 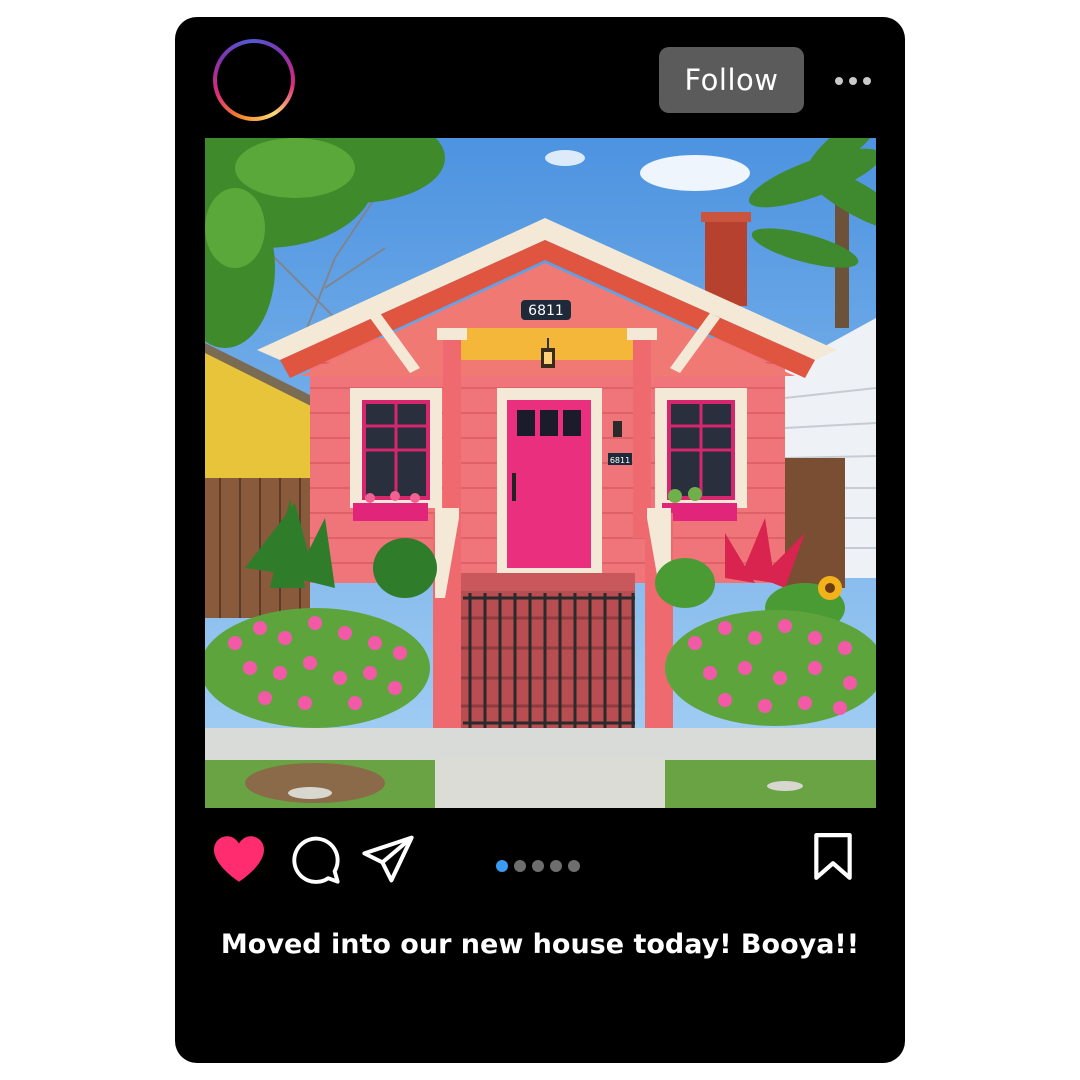 I want to click on heart-icon, so click(x=239, y=859).